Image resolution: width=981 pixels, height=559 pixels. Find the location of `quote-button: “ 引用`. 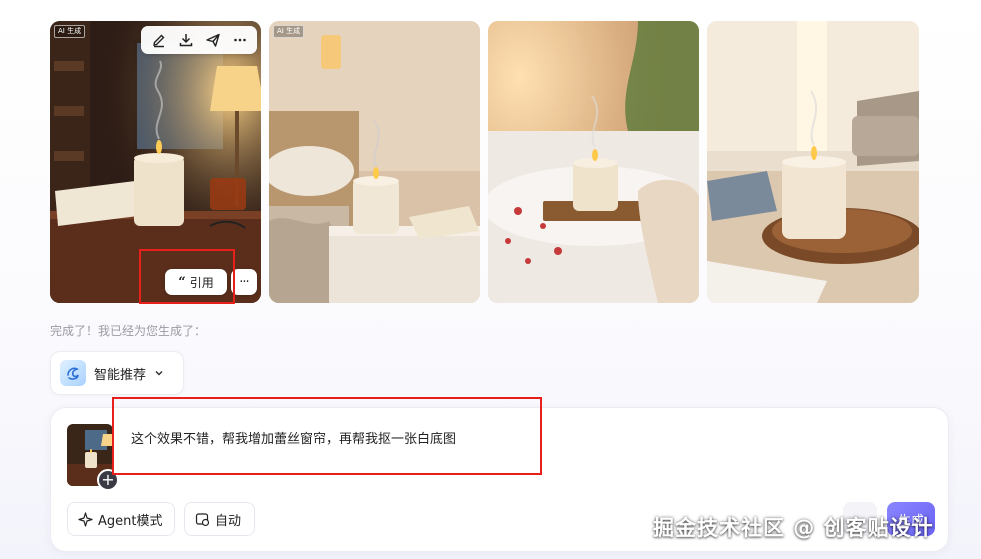

quote-button: “ 引用 is located at coordinates (196, 282).